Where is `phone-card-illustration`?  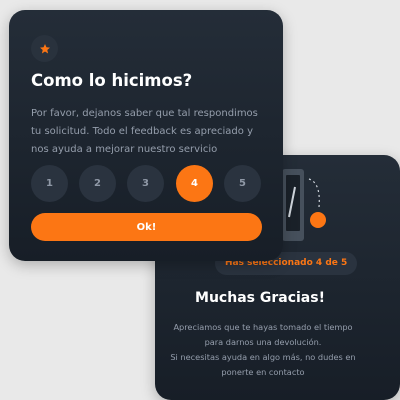
phone-card-illustration is located at coordinates (304, 205).